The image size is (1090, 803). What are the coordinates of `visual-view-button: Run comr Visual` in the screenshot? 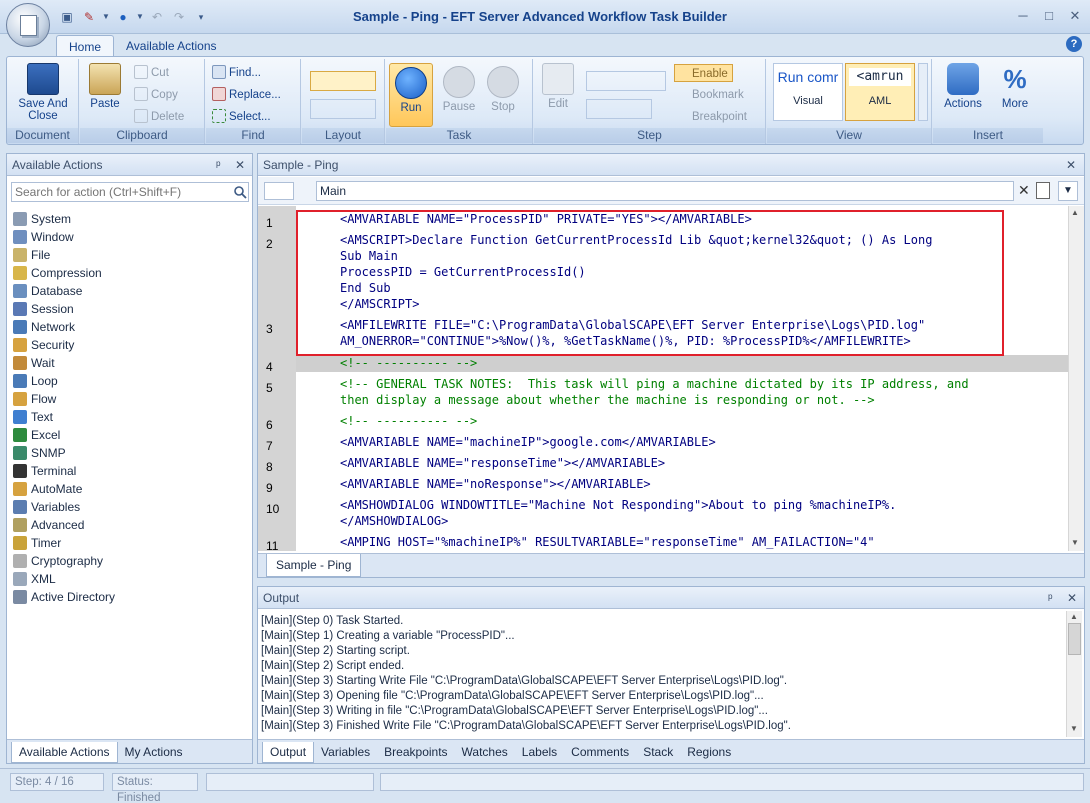 It's located at (808, 92).